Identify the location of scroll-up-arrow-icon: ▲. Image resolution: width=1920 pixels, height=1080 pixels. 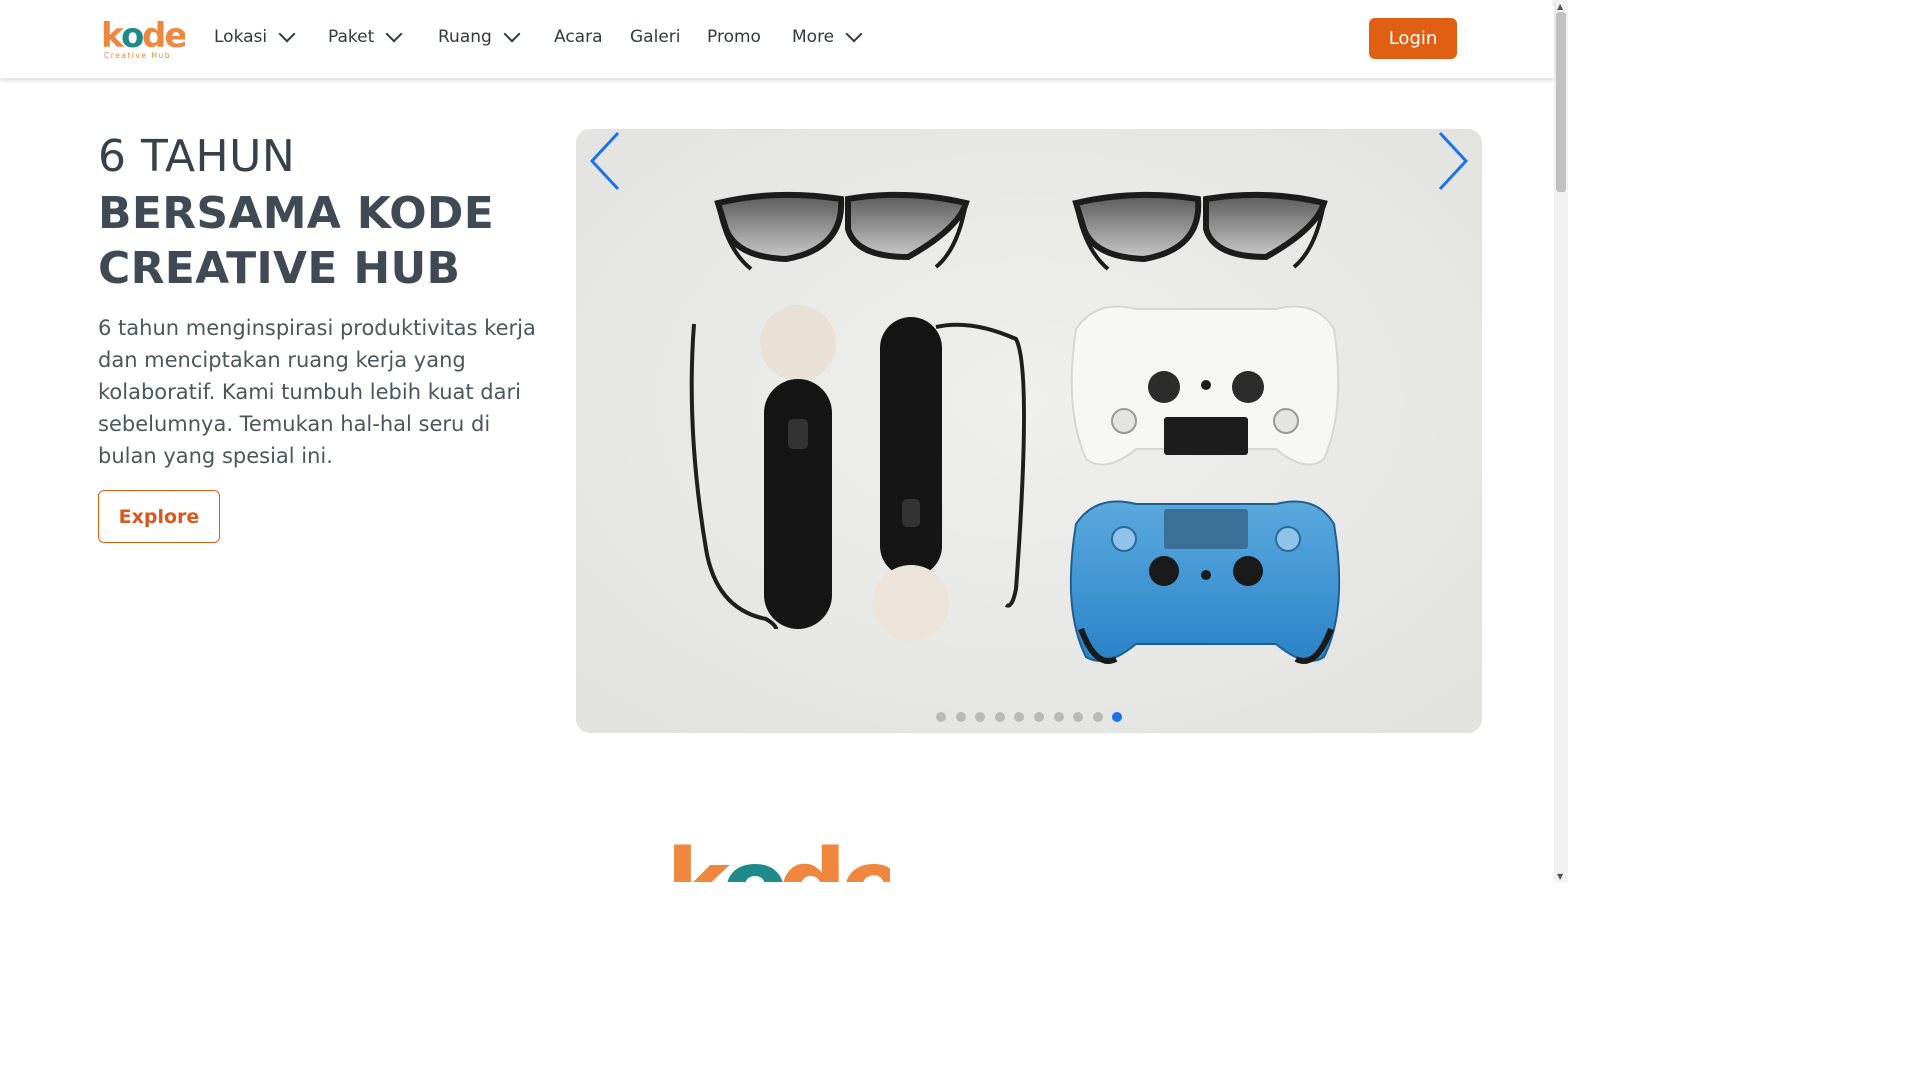
(1561, 6).